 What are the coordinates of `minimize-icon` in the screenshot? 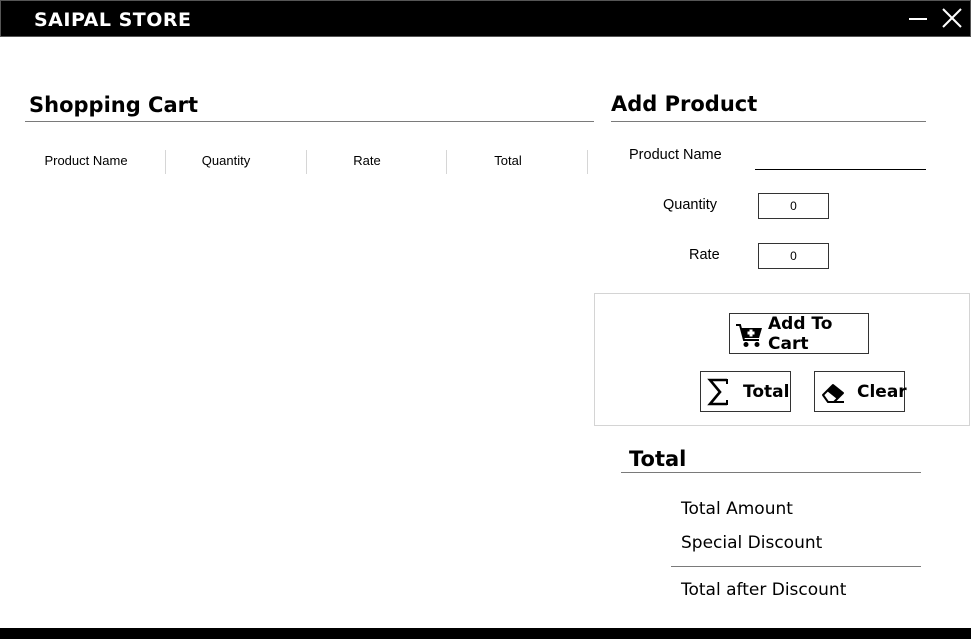 It's located at (918, 19).